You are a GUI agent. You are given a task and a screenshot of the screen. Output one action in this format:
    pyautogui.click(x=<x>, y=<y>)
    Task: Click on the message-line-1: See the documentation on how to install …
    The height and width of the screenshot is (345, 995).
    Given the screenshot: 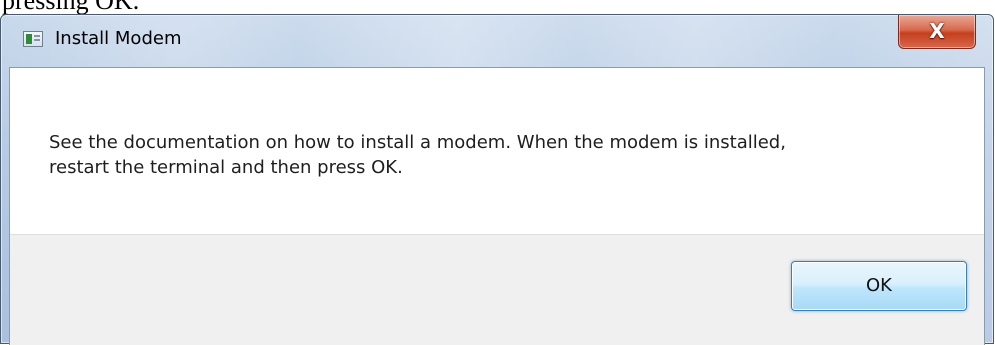 What is the action you would take?
    pyautogui.click(x=417, y=142)
    